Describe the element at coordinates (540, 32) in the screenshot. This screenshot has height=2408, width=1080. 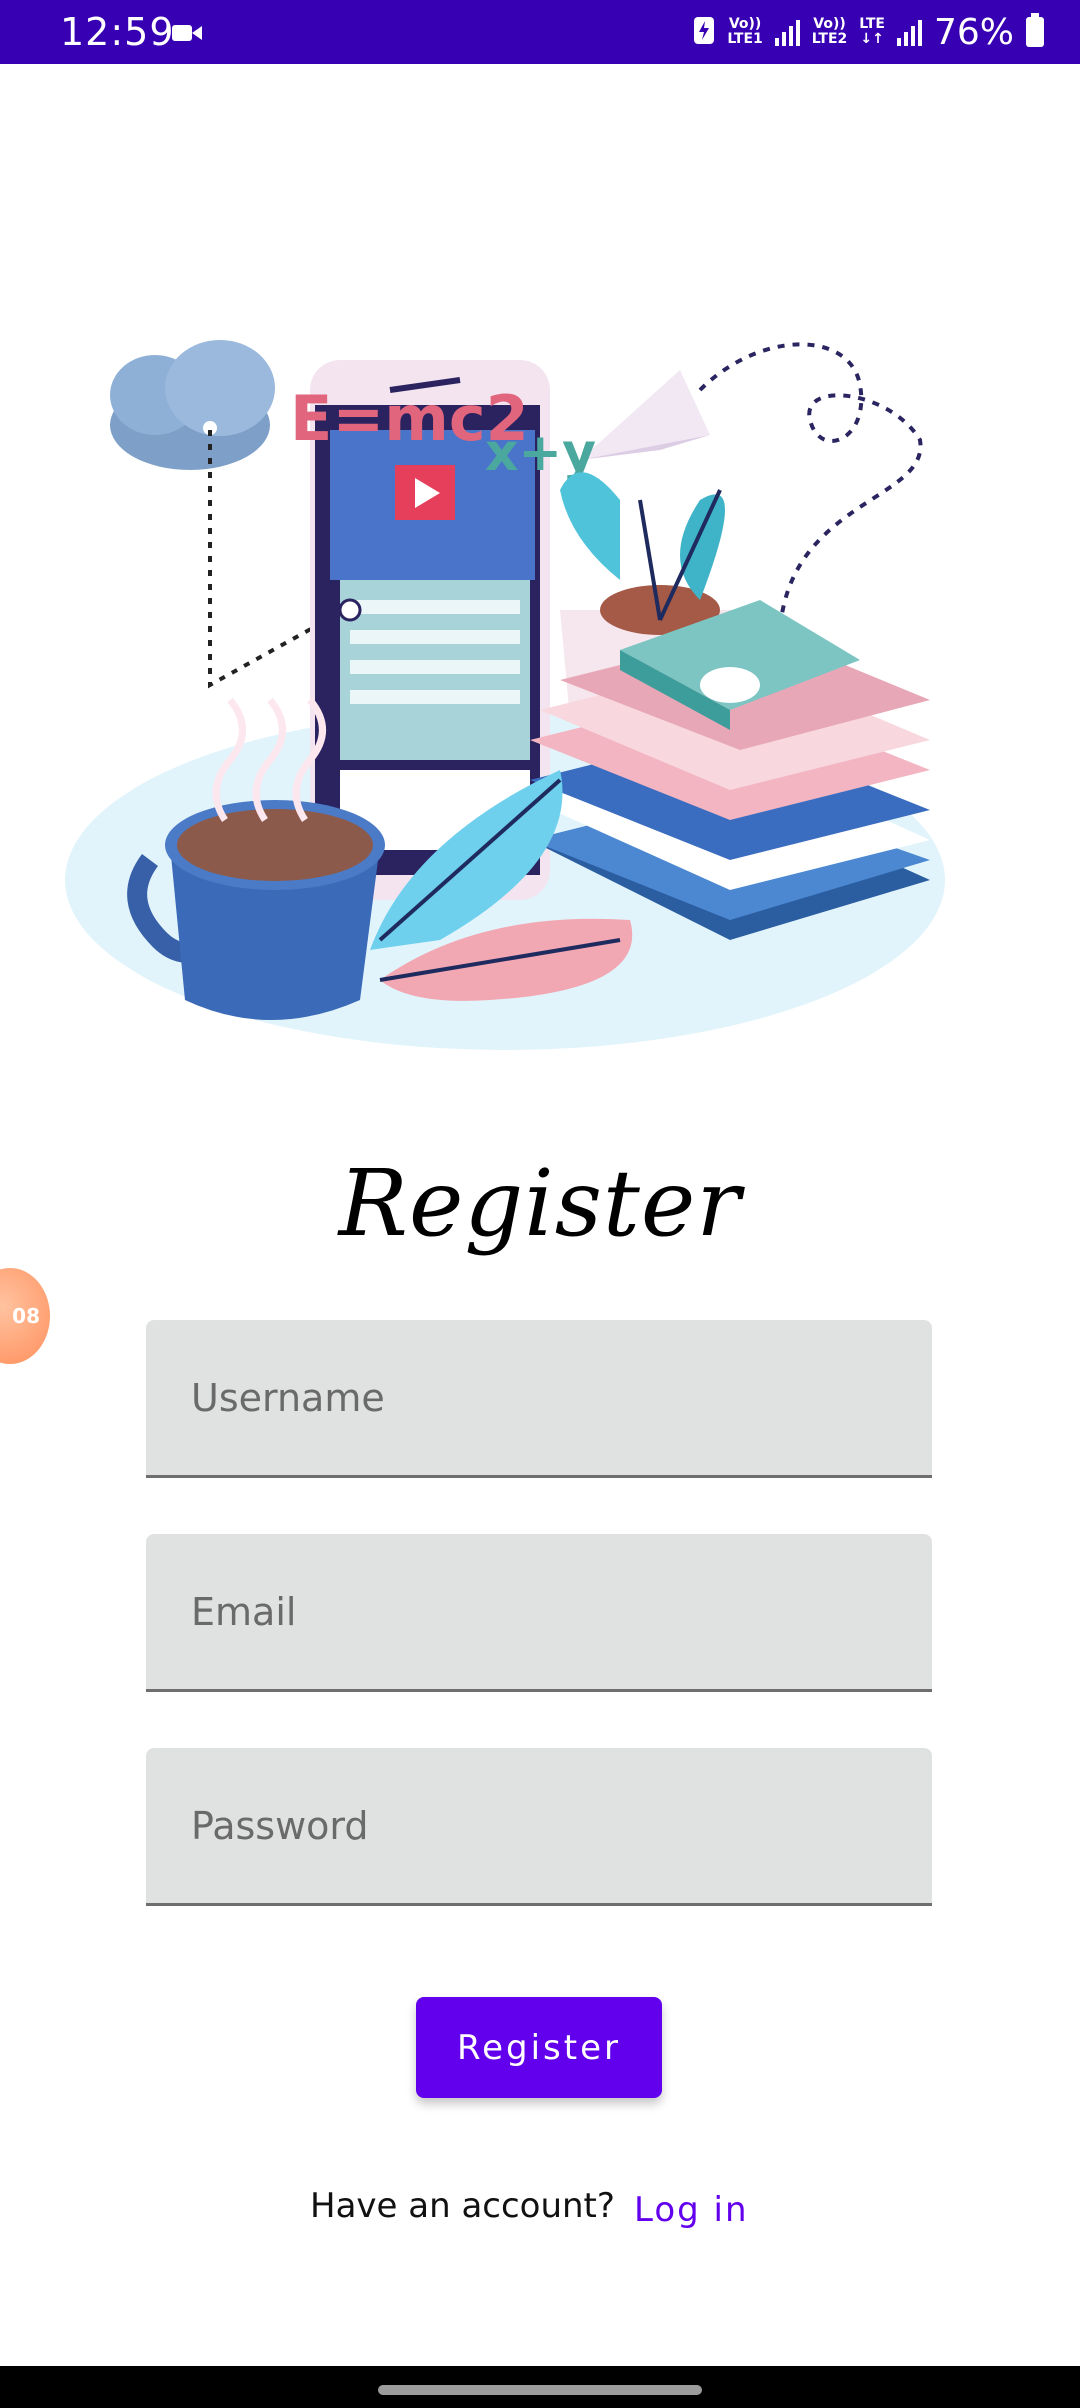
I see `status-bar: 12:59 Vo)) LTE1 Vo)) LTE2 LTE ↓↑ 76%` at that location.